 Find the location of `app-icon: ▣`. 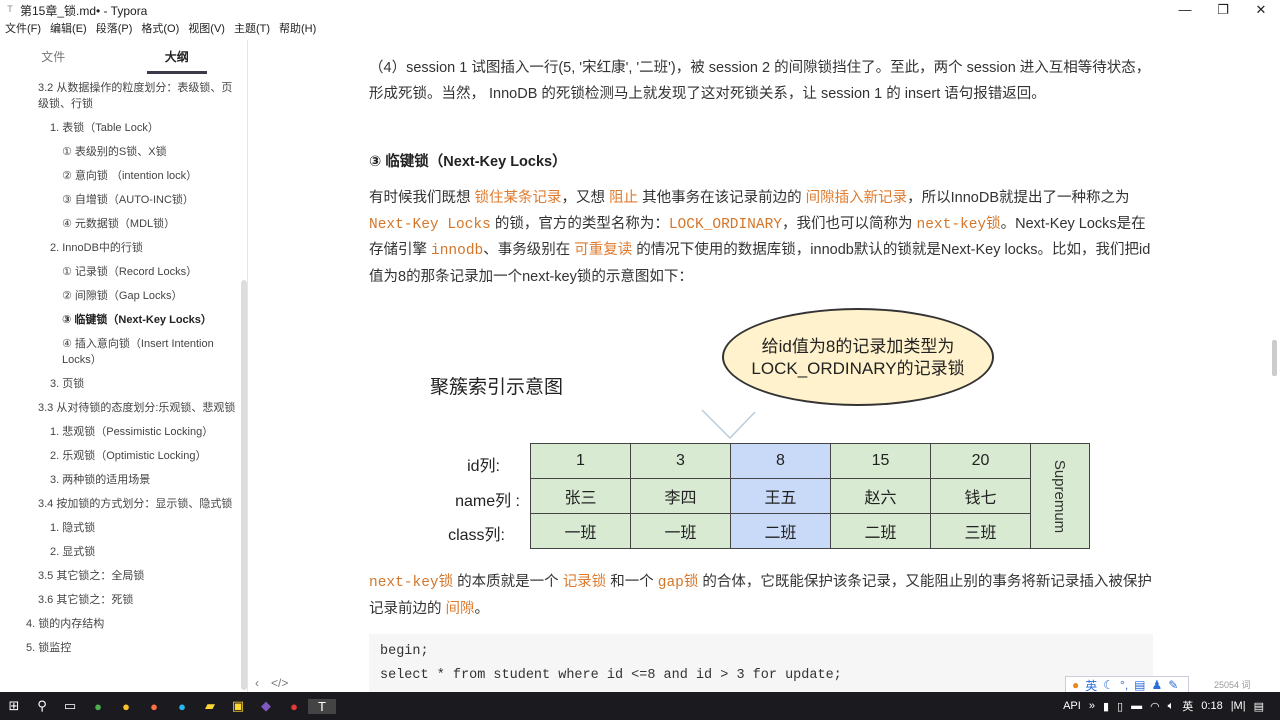

app-icon: ▣ is located at coordinates (238, 706).